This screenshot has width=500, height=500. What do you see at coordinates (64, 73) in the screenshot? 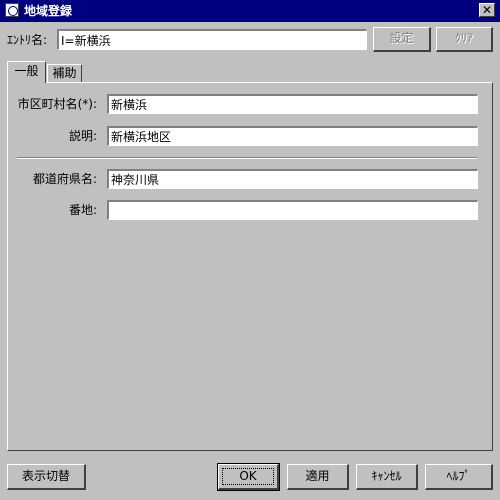
I see `tab-auxiliary: 補助` at bounding box center [64, 73].